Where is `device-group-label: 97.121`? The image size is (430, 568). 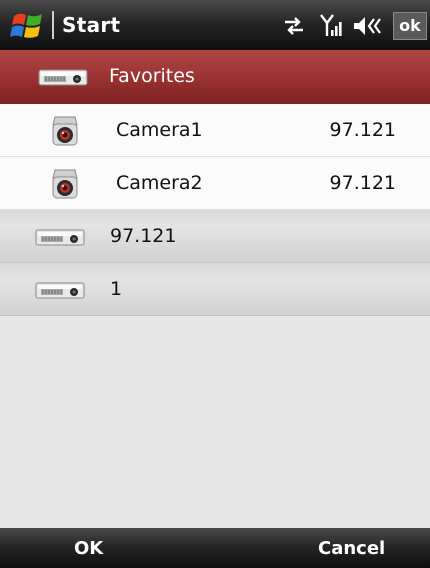 device-group-label: 97.121 is located at coordinates (143, 236).